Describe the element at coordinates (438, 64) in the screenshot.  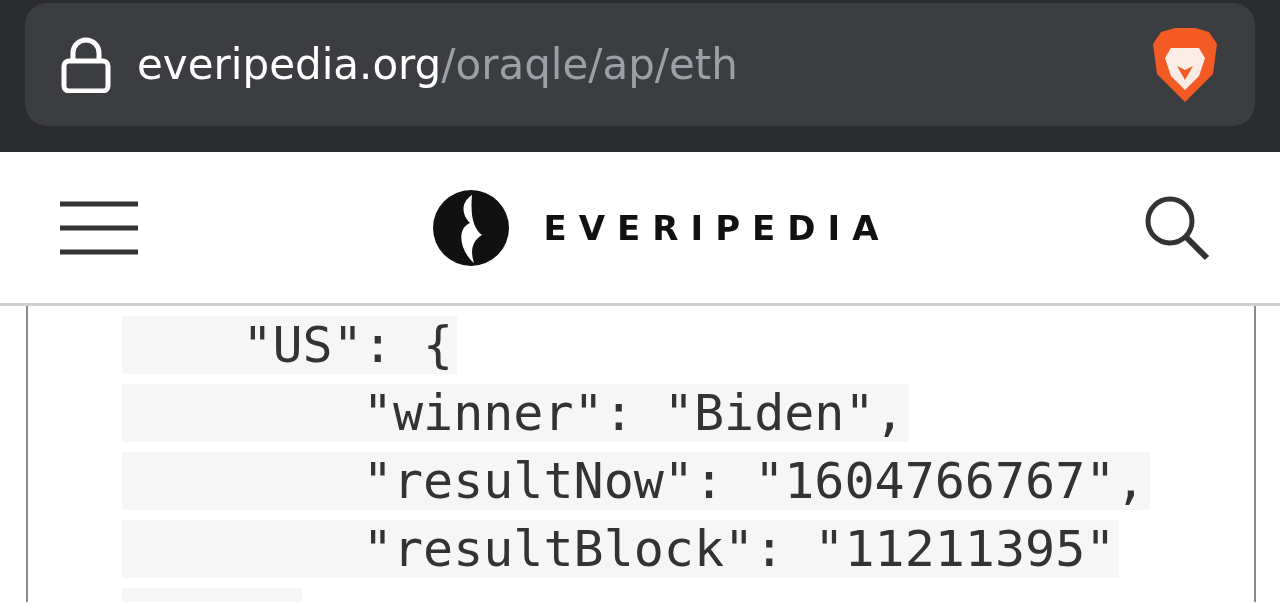
I see `url-text: everipedia.org/oraqle/ap/eth` at that location.